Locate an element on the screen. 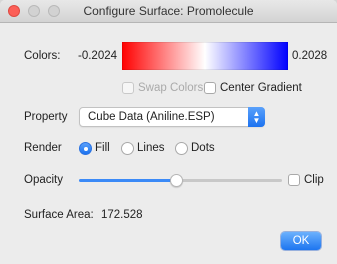 The width and height of the screenshot is (337, 264). render-dots-label: Dots is located at coordinates (203, 148).